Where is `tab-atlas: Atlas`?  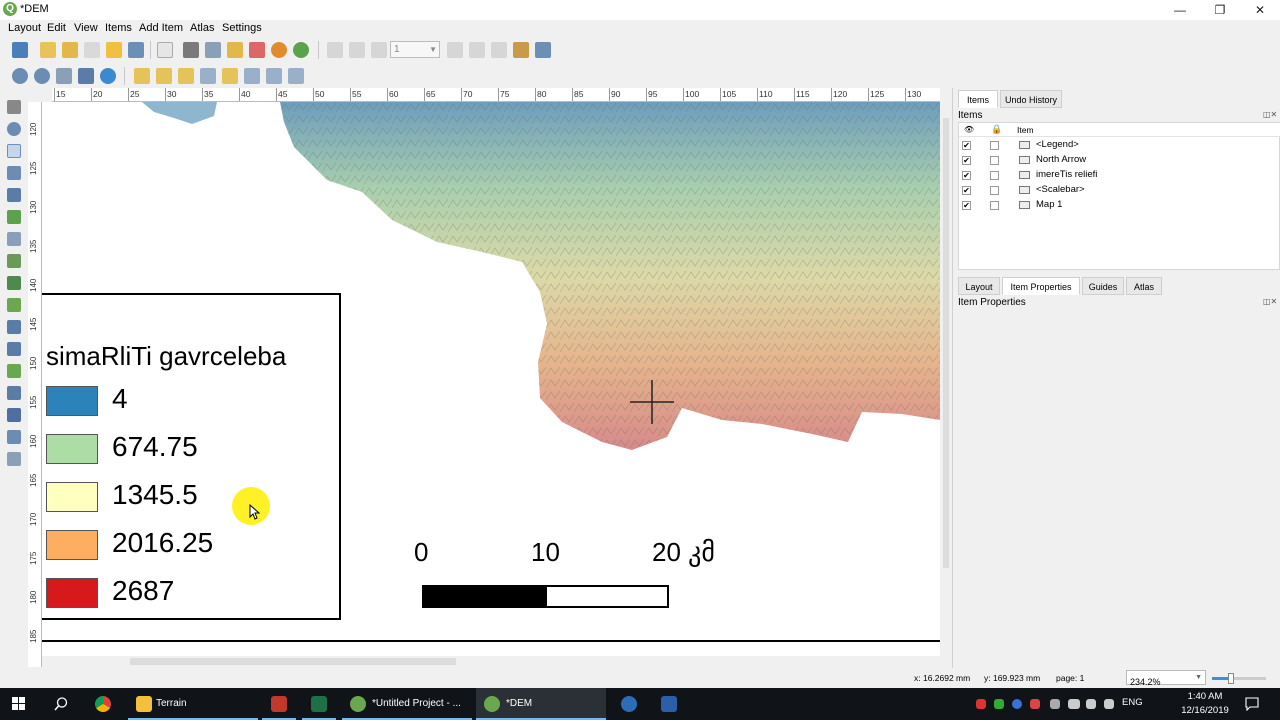
tab-atlas: Atlas is located at coordinates (1144, 286).